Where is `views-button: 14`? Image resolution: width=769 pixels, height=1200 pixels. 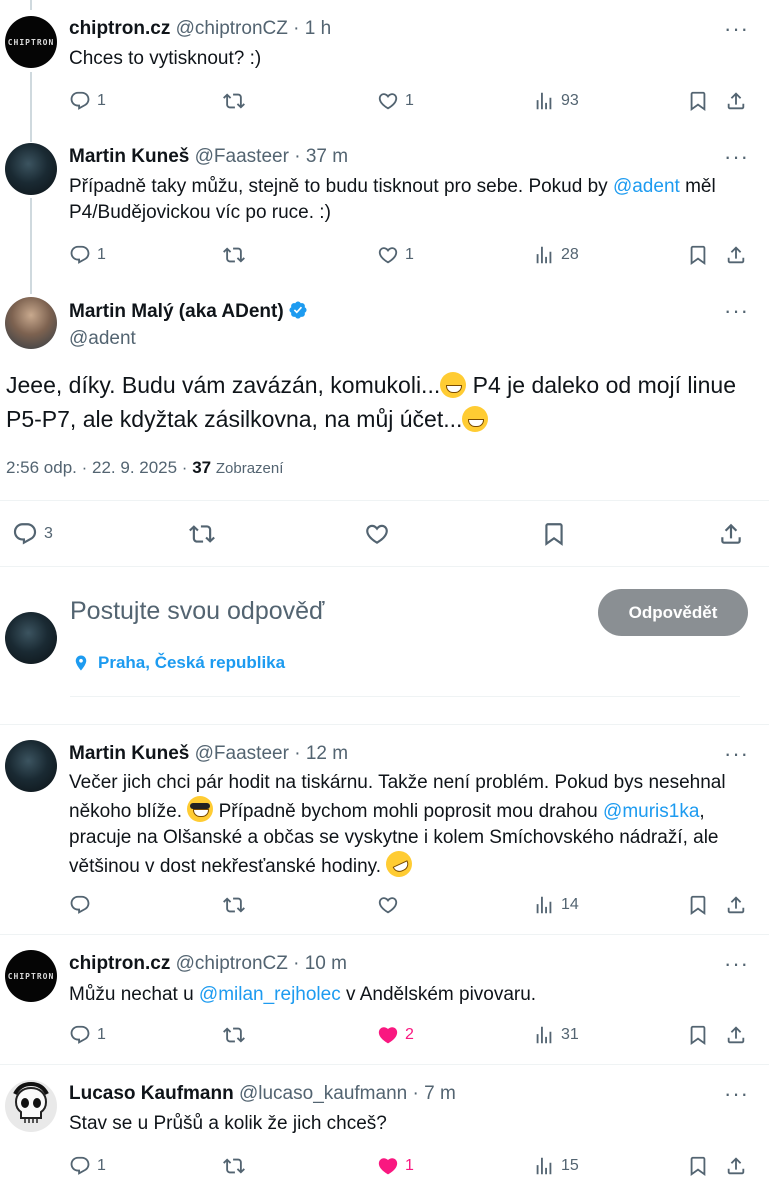 views-button: 14 is located at coordinates (556, 905).